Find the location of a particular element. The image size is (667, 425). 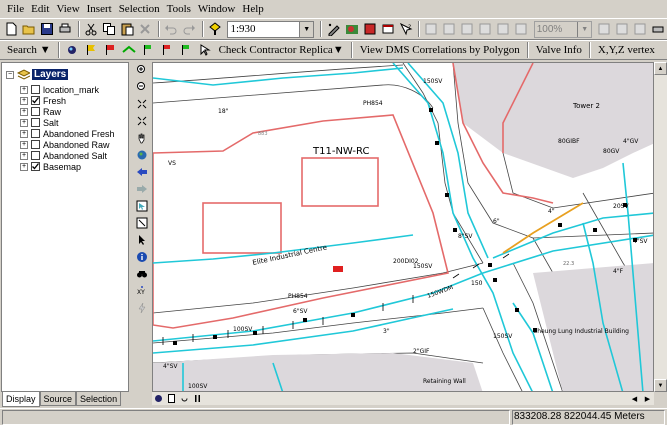

globe-icon is located at coordinates (72, 50).